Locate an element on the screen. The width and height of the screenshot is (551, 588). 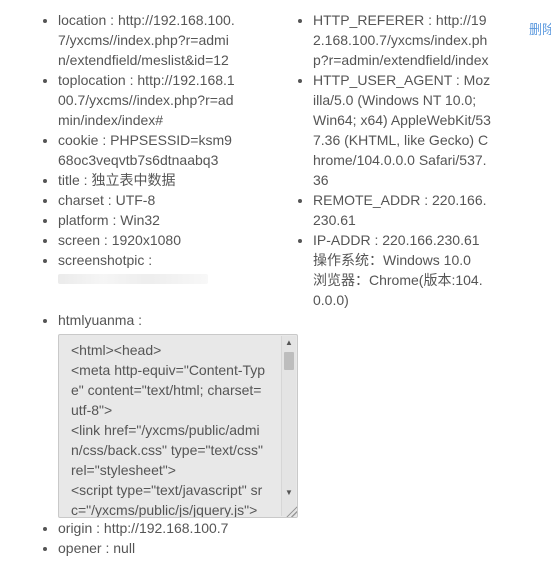
location-value-2: 7/yxcms//index.php?r=admi is located at coordinates (143, 40).